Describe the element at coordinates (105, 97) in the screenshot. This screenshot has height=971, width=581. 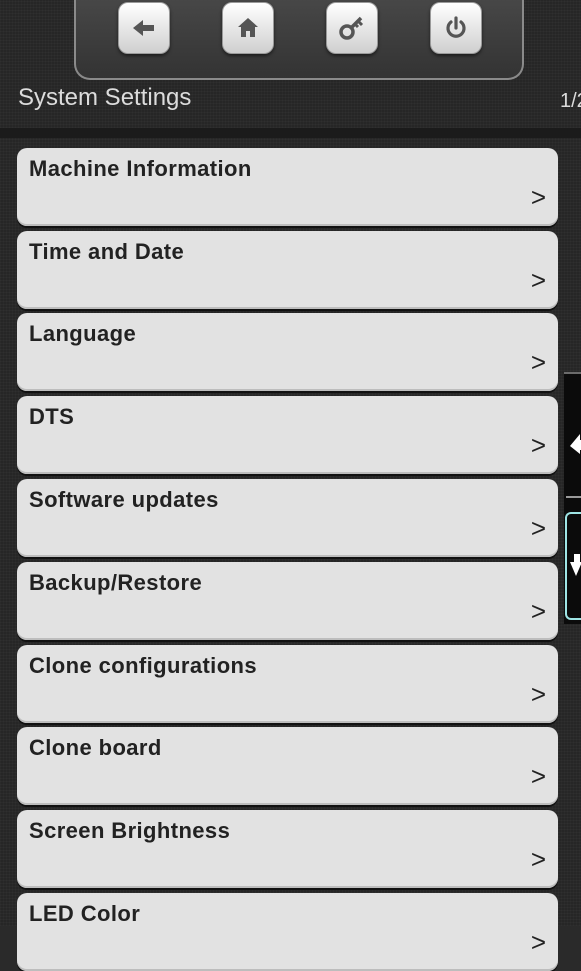
I see `page-title: System Settings` at that location.